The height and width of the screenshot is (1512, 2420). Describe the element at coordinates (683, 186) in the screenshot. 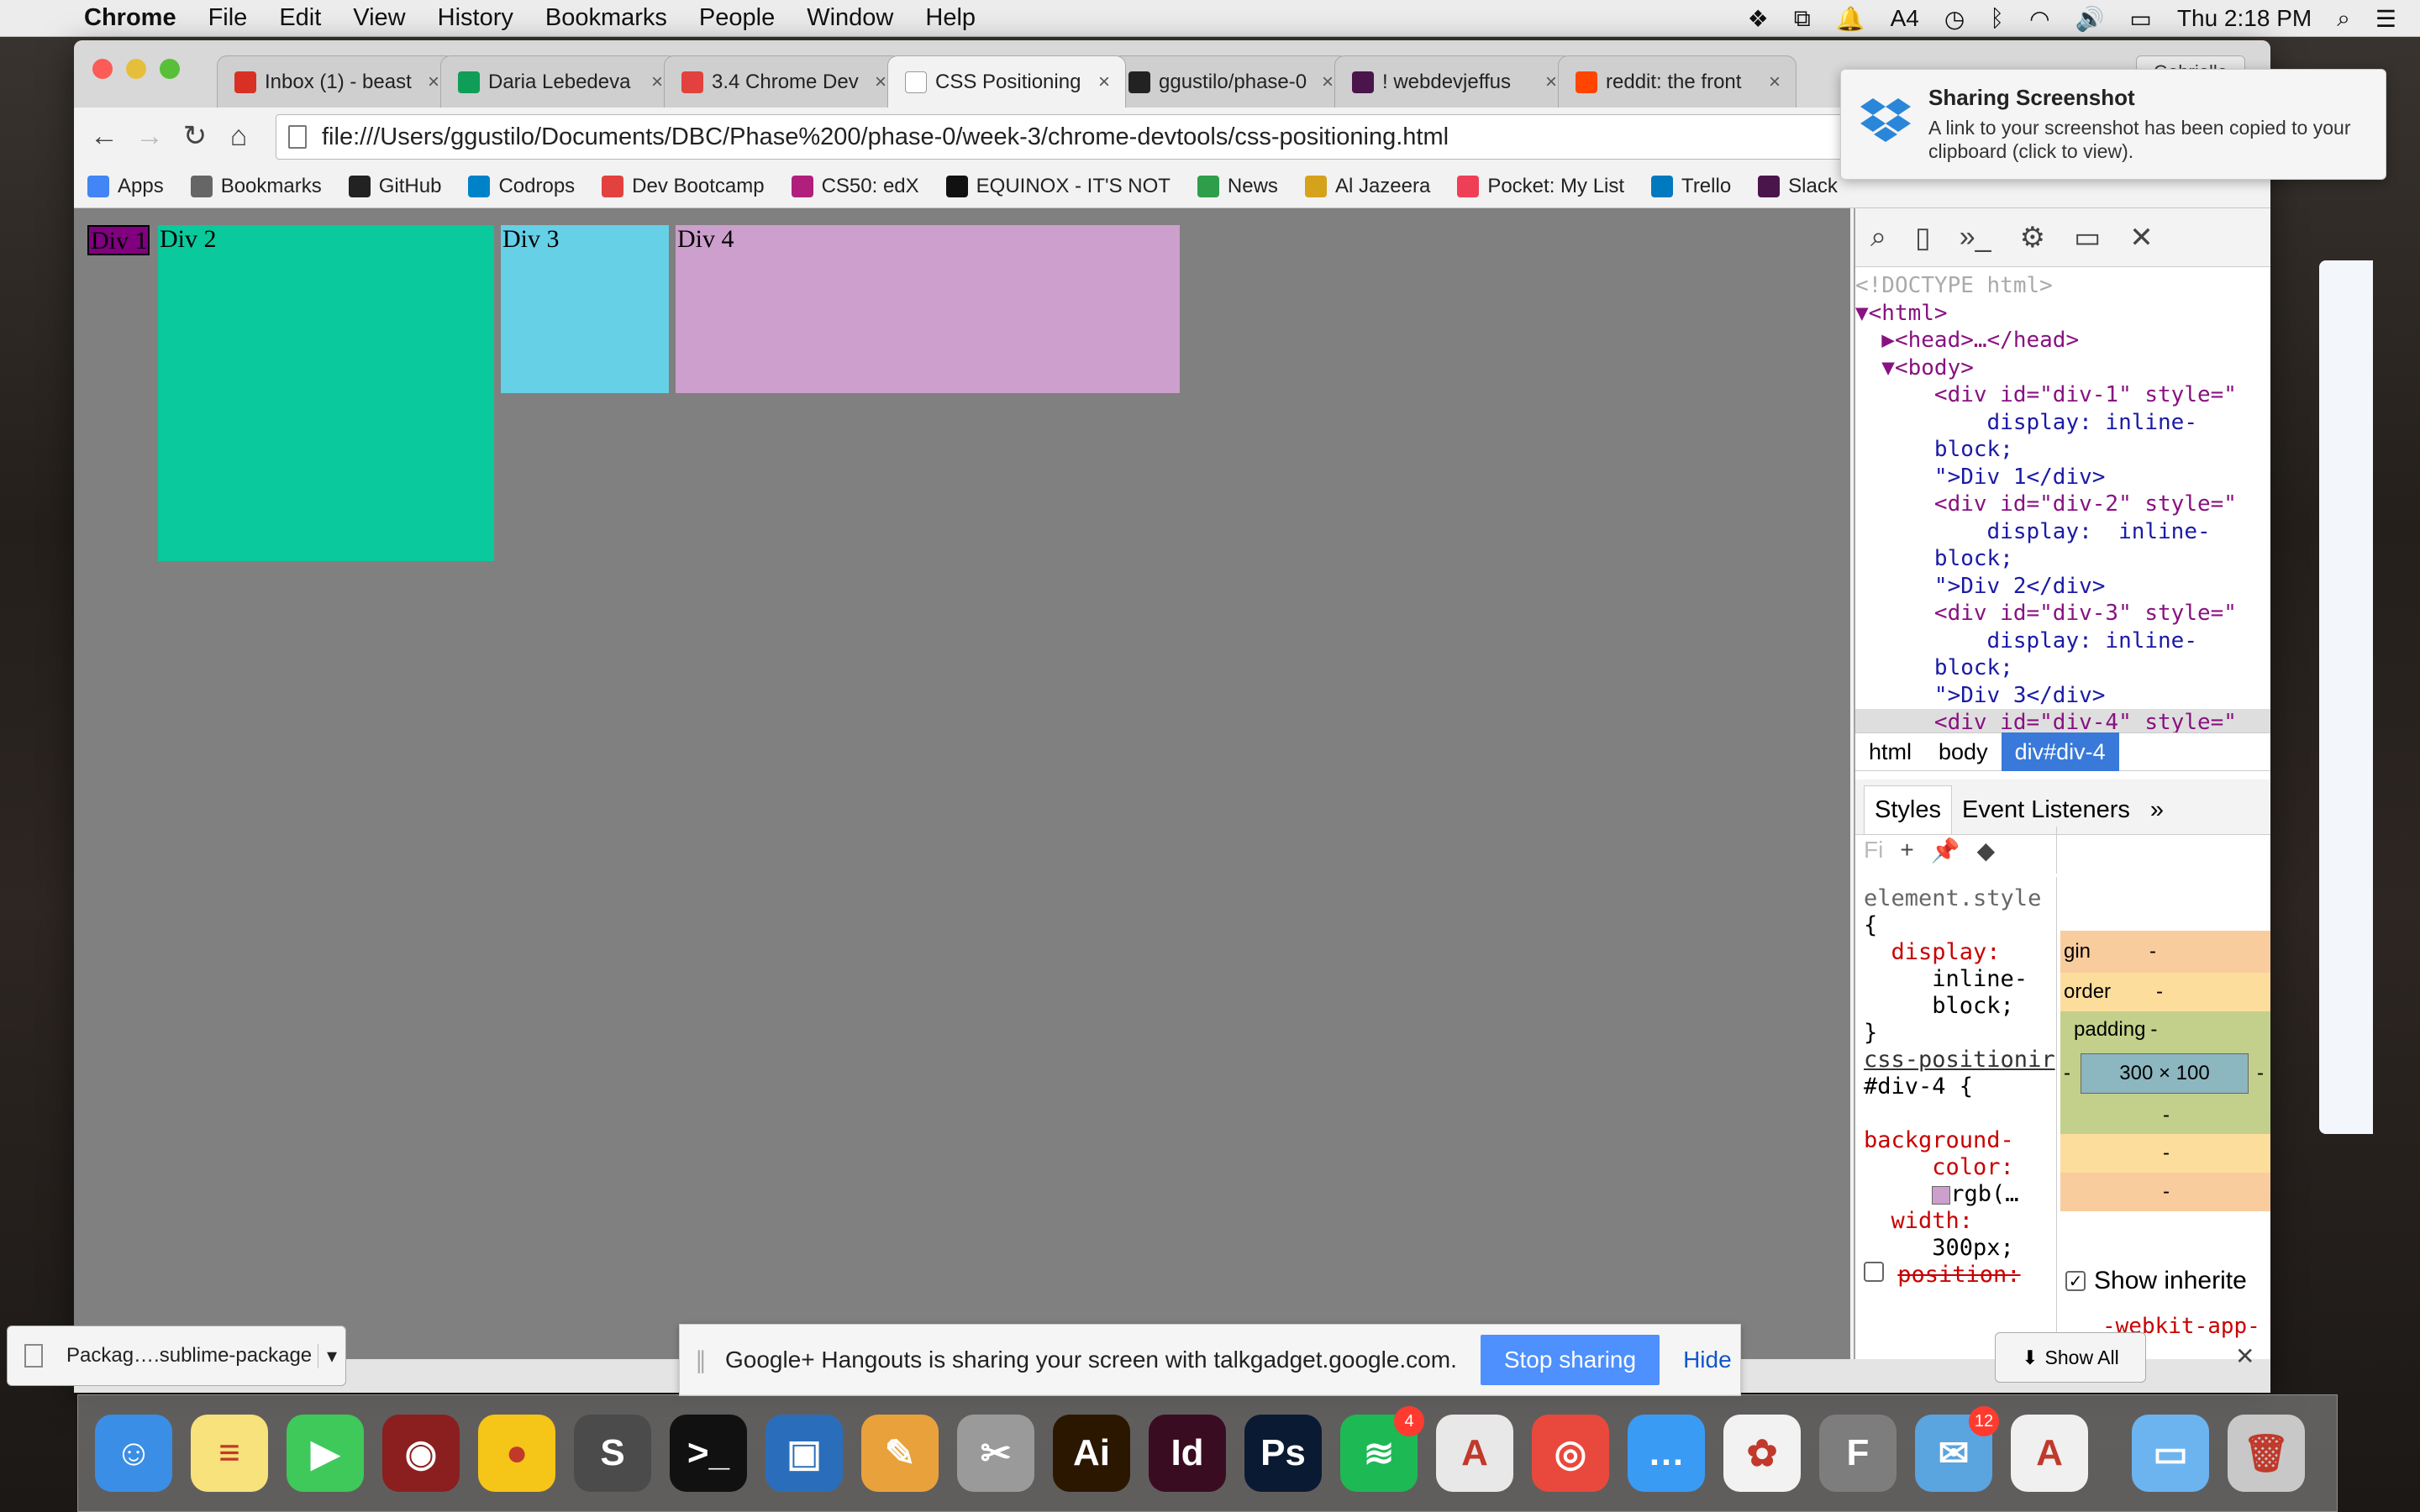

I see `bookmark-dbc: Dev Bootcamp` at that location.